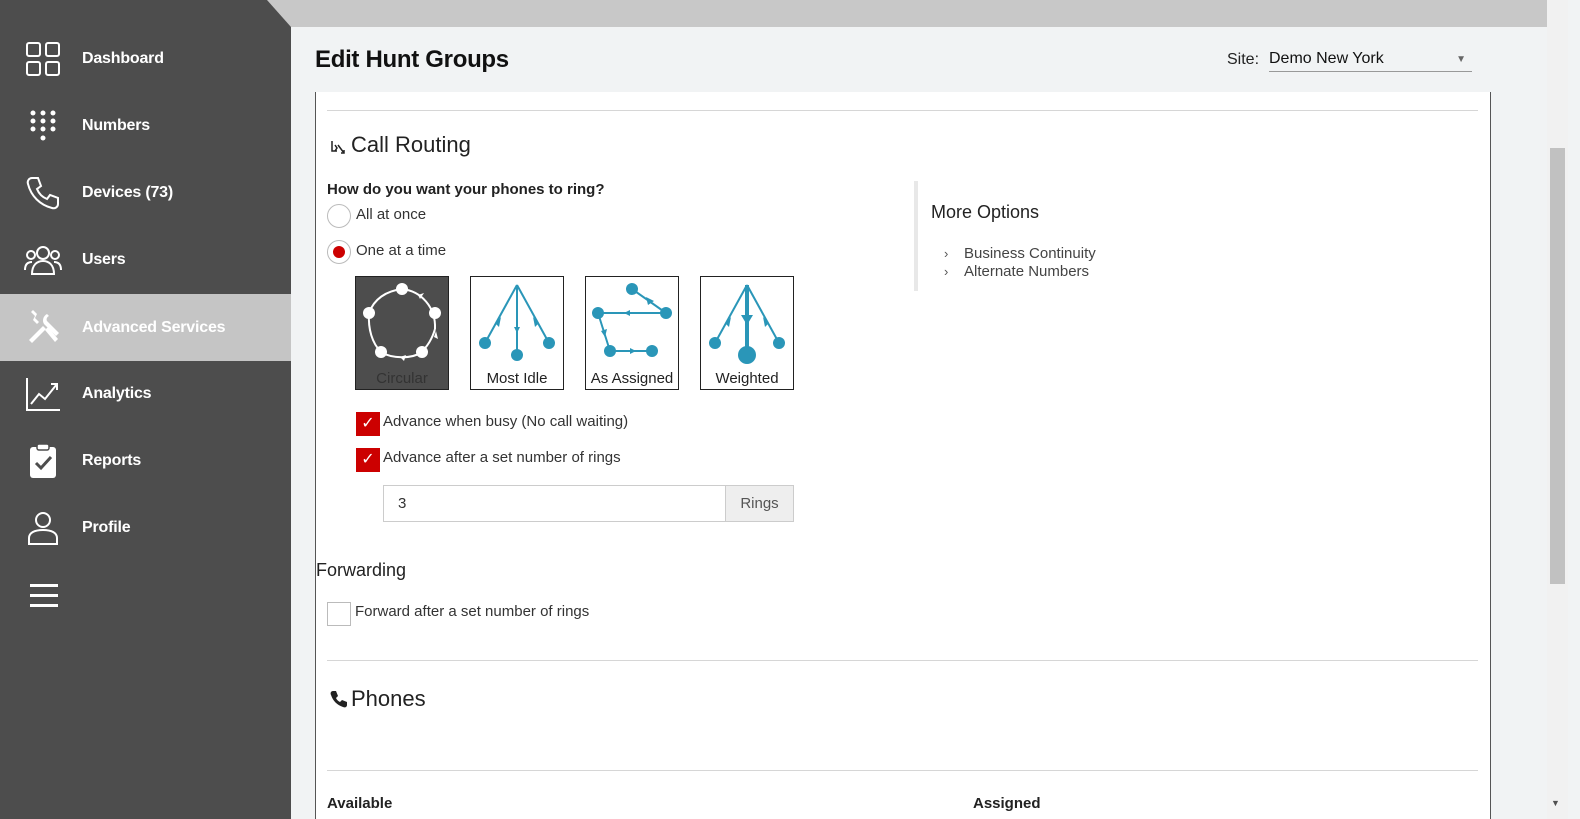 The height and width of the screenshot is (819, 1580). Describe the element at coordinates (985, 212) in the screenshot. I see `more-options-title: More Options` at that location.